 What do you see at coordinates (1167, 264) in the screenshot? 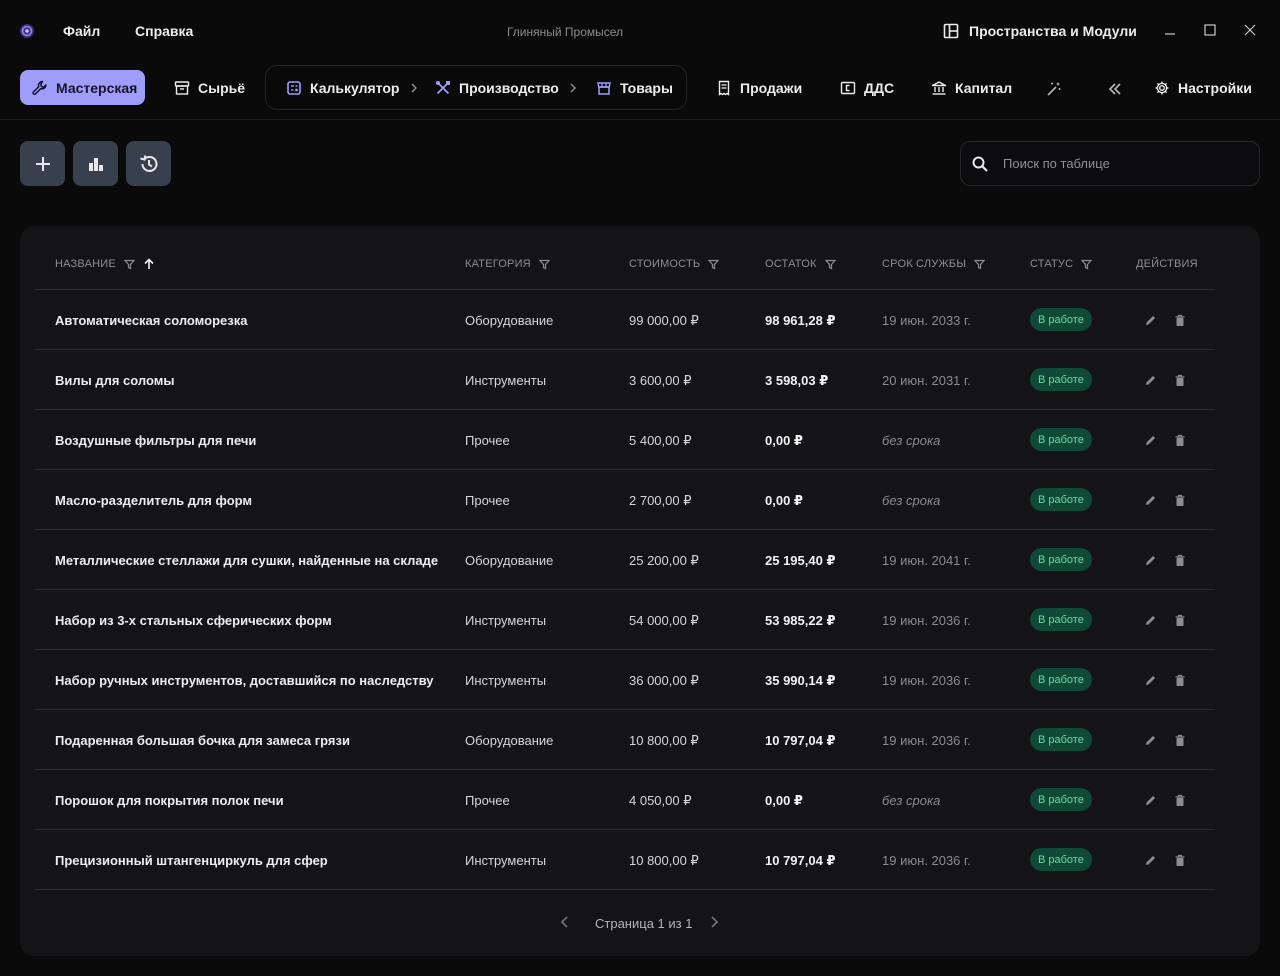
I see `column-header-label: ДЕЙСТВИЯ` at bounding box center [1167, 264].